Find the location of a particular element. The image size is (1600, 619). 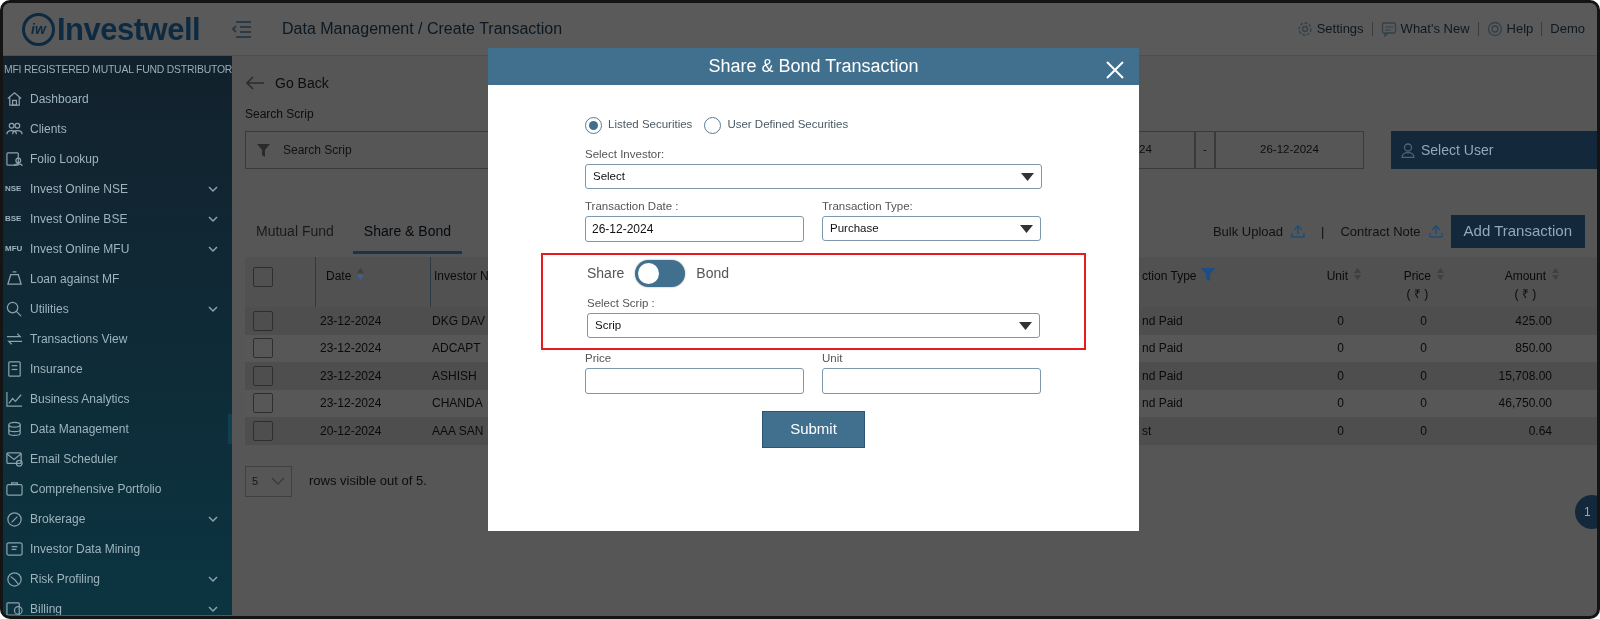

sidebar-item: Loan against MF is located at coordinates (117, 279).